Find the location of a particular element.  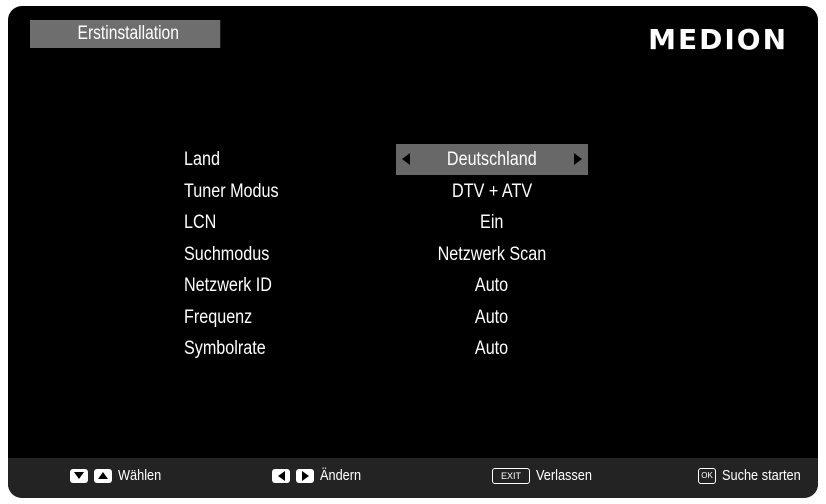

setting-land: Land Deutschland is located at coordinates (413, 160).